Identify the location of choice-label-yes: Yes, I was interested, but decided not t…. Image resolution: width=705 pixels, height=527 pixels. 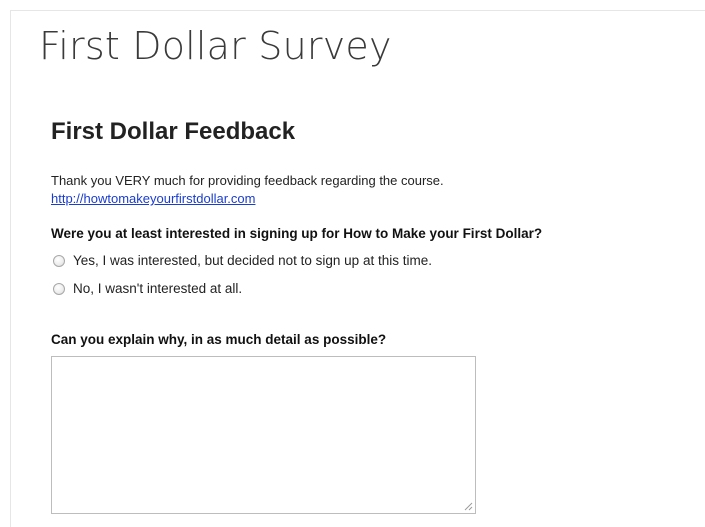
(252, 260).